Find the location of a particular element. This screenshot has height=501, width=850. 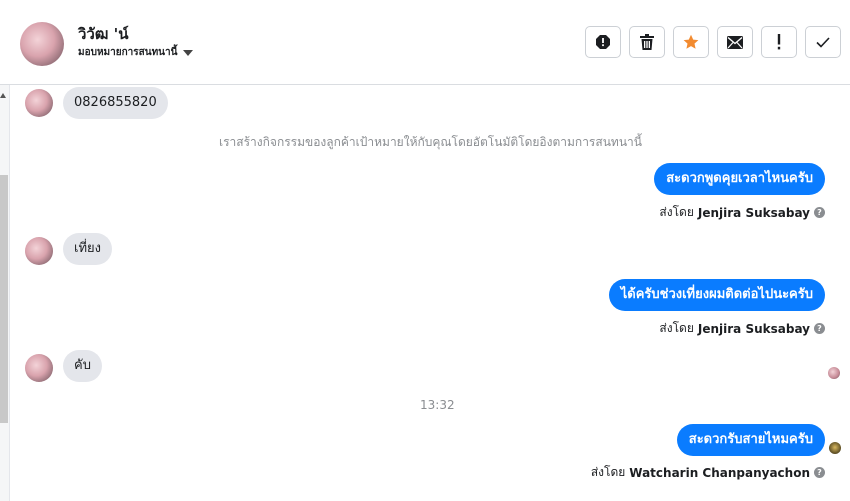

mark-unread-button is located at coordinates (735, 42).